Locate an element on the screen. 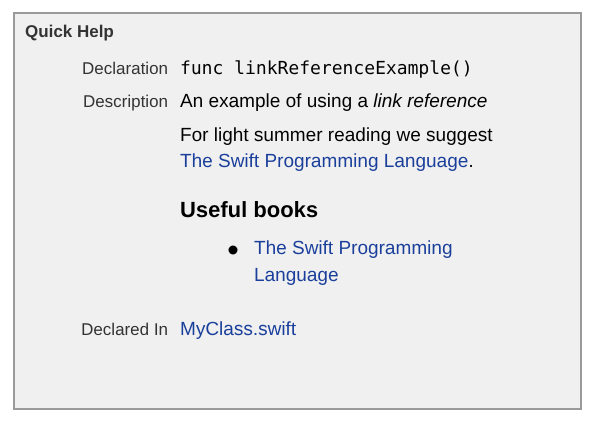  bullet-icon is located at coordinates (233, 250).